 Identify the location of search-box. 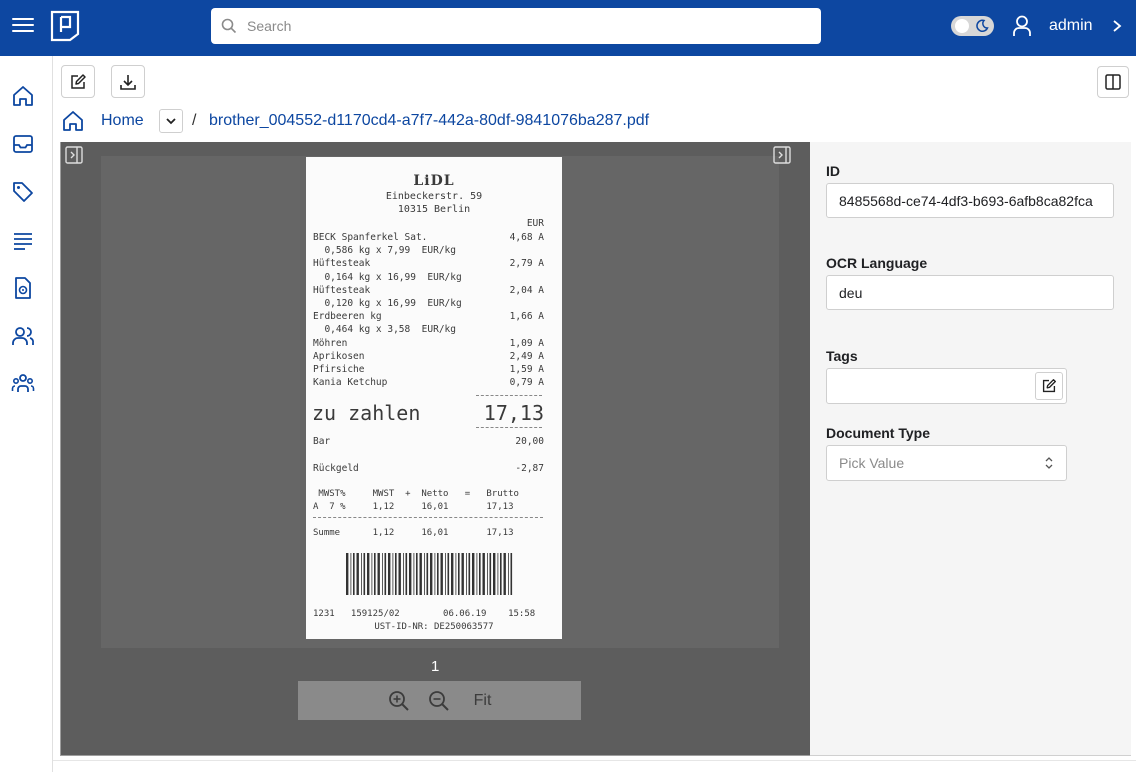
(516, 26).